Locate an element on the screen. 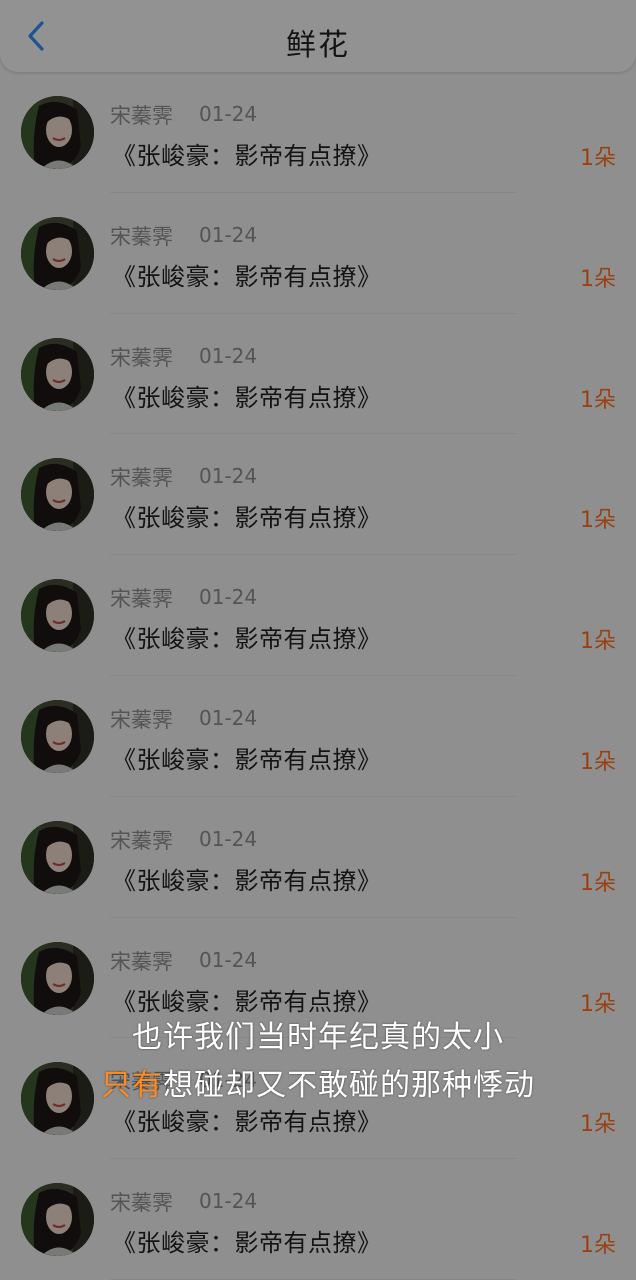  page-title: 鲜花 is located at coordinates (318, 45).